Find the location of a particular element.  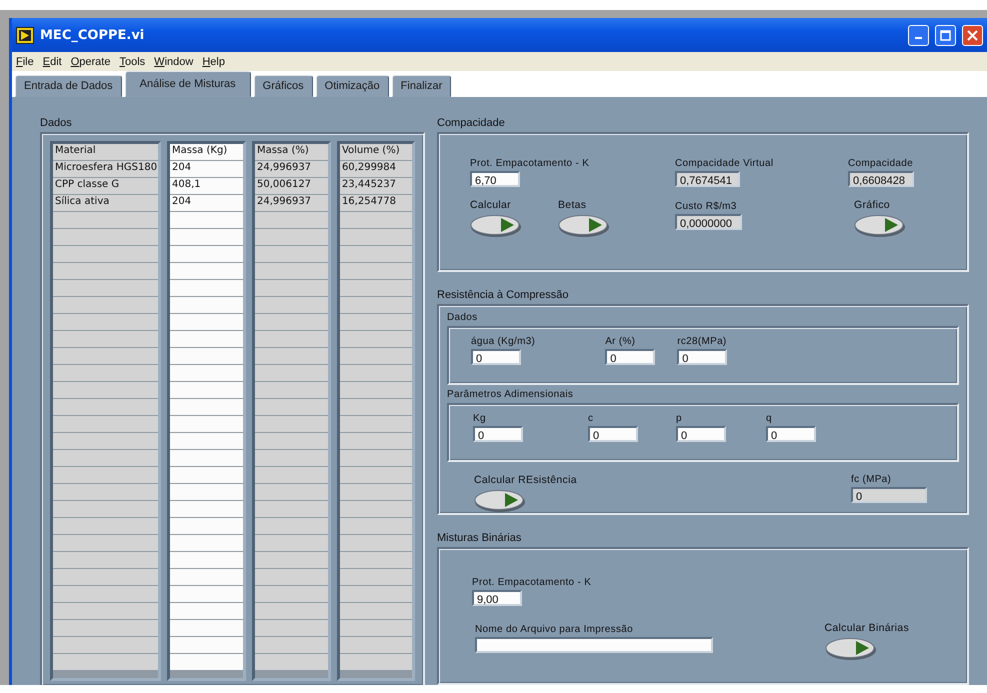

value-display: 0 is located at coordinates (889, 494).